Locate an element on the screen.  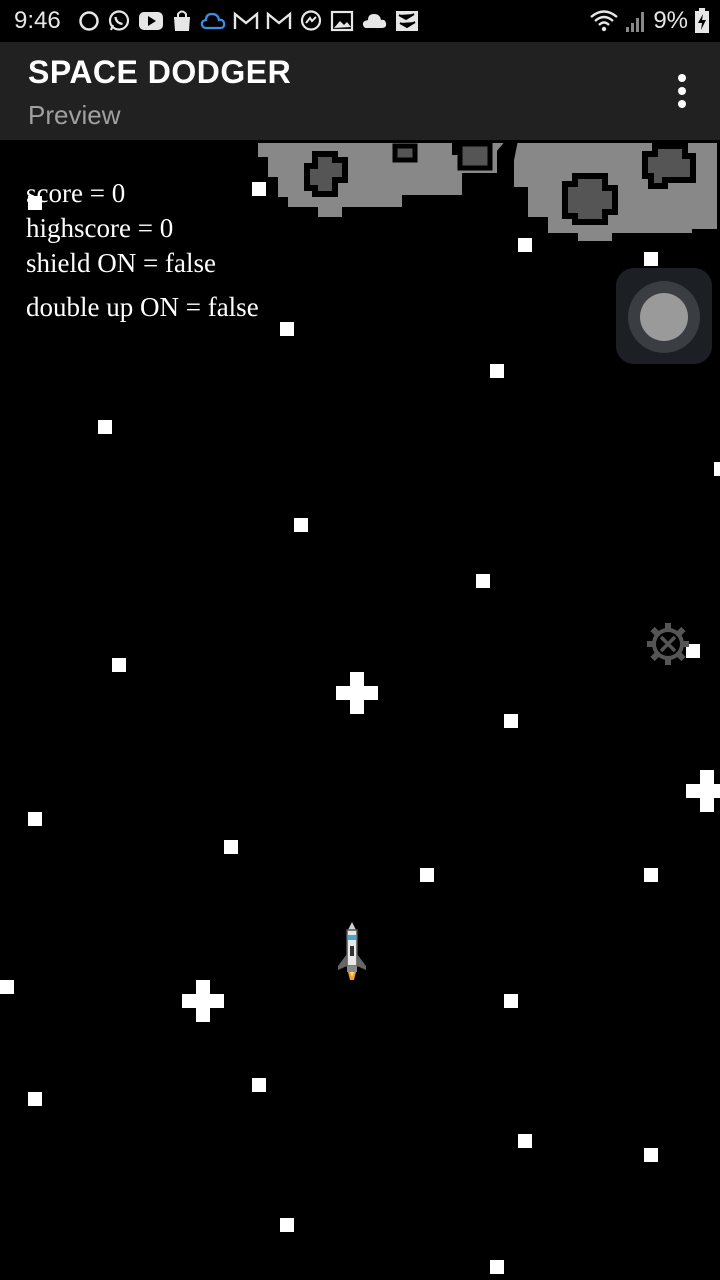
rocket-icon is located at coordinates (352, 951).